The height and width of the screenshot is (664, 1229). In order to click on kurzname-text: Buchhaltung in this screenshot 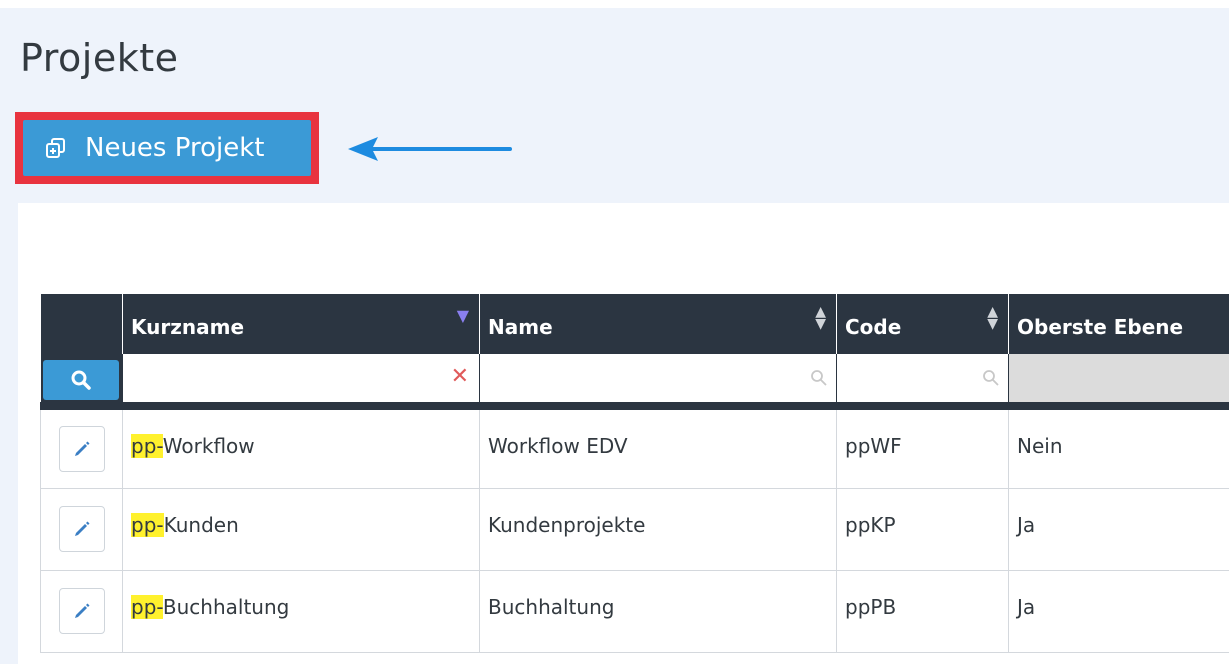, I will do `click(226, 606)`.